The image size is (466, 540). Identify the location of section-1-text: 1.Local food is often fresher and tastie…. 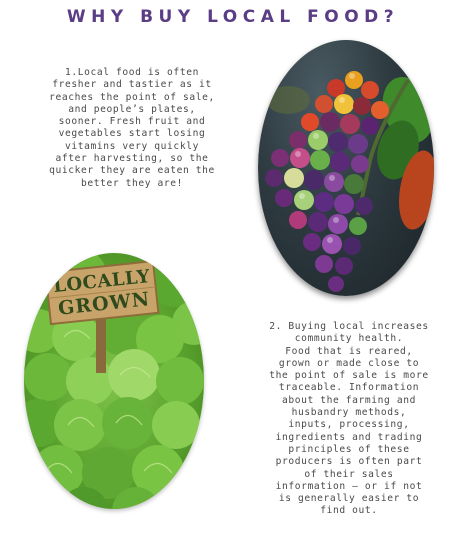
(132, 128).